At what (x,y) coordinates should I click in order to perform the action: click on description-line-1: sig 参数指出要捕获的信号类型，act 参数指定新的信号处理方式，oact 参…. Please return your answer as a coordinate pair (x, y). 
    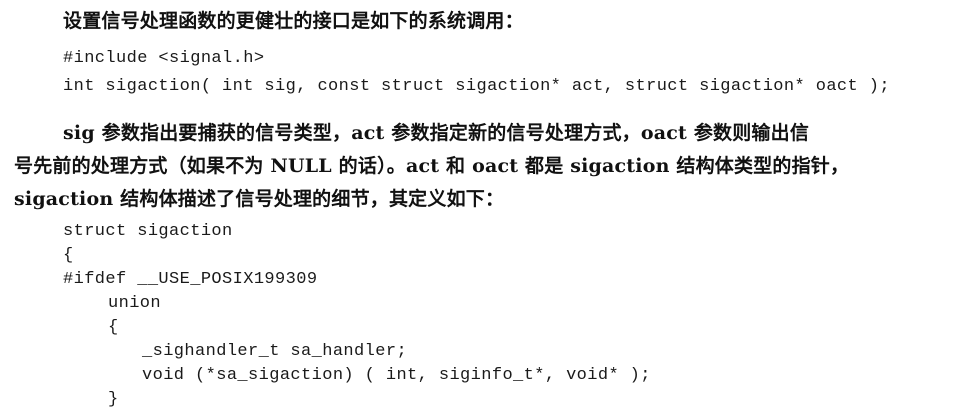
    Looking at the image, I should click on (436, 133).